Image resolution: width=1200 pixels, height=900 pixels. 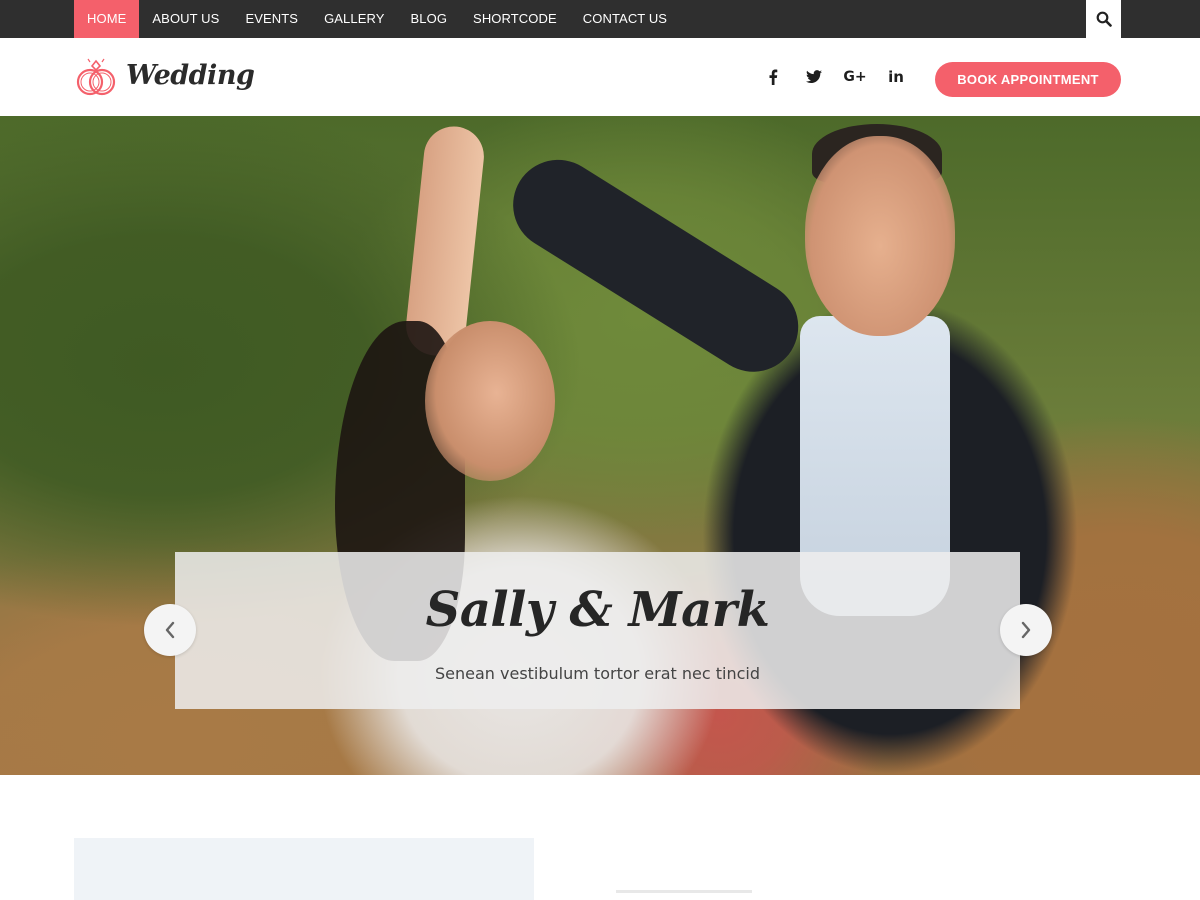 I want to click on content-divider, so click(x=684, y=891).